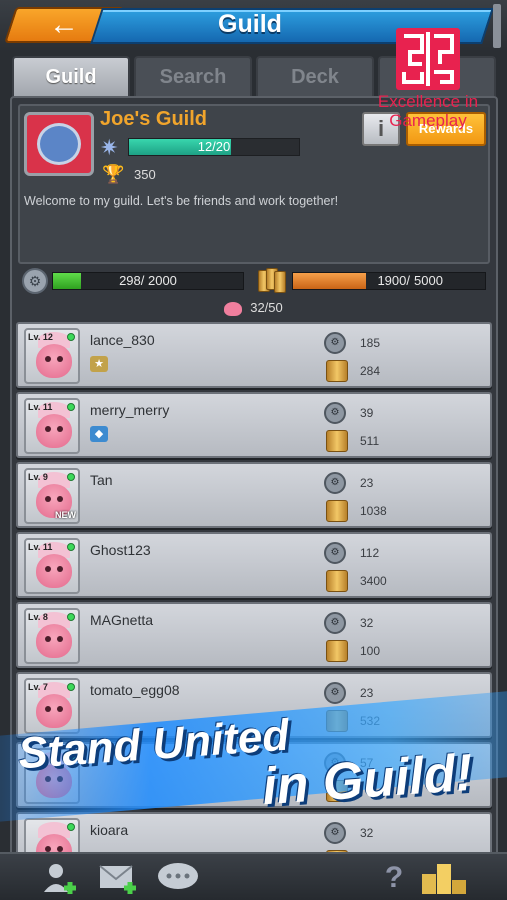  I want to click on member-stat-1: 39, so click(367, 413).